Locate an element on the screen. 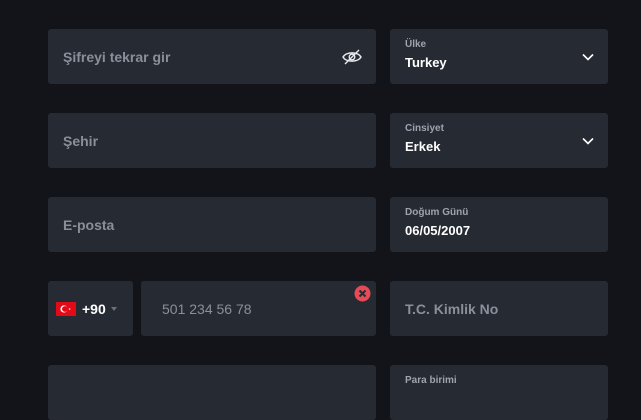 This screenshot has height=420, width=641. phone-country-select: +90 is located at coordinates (90, 308).